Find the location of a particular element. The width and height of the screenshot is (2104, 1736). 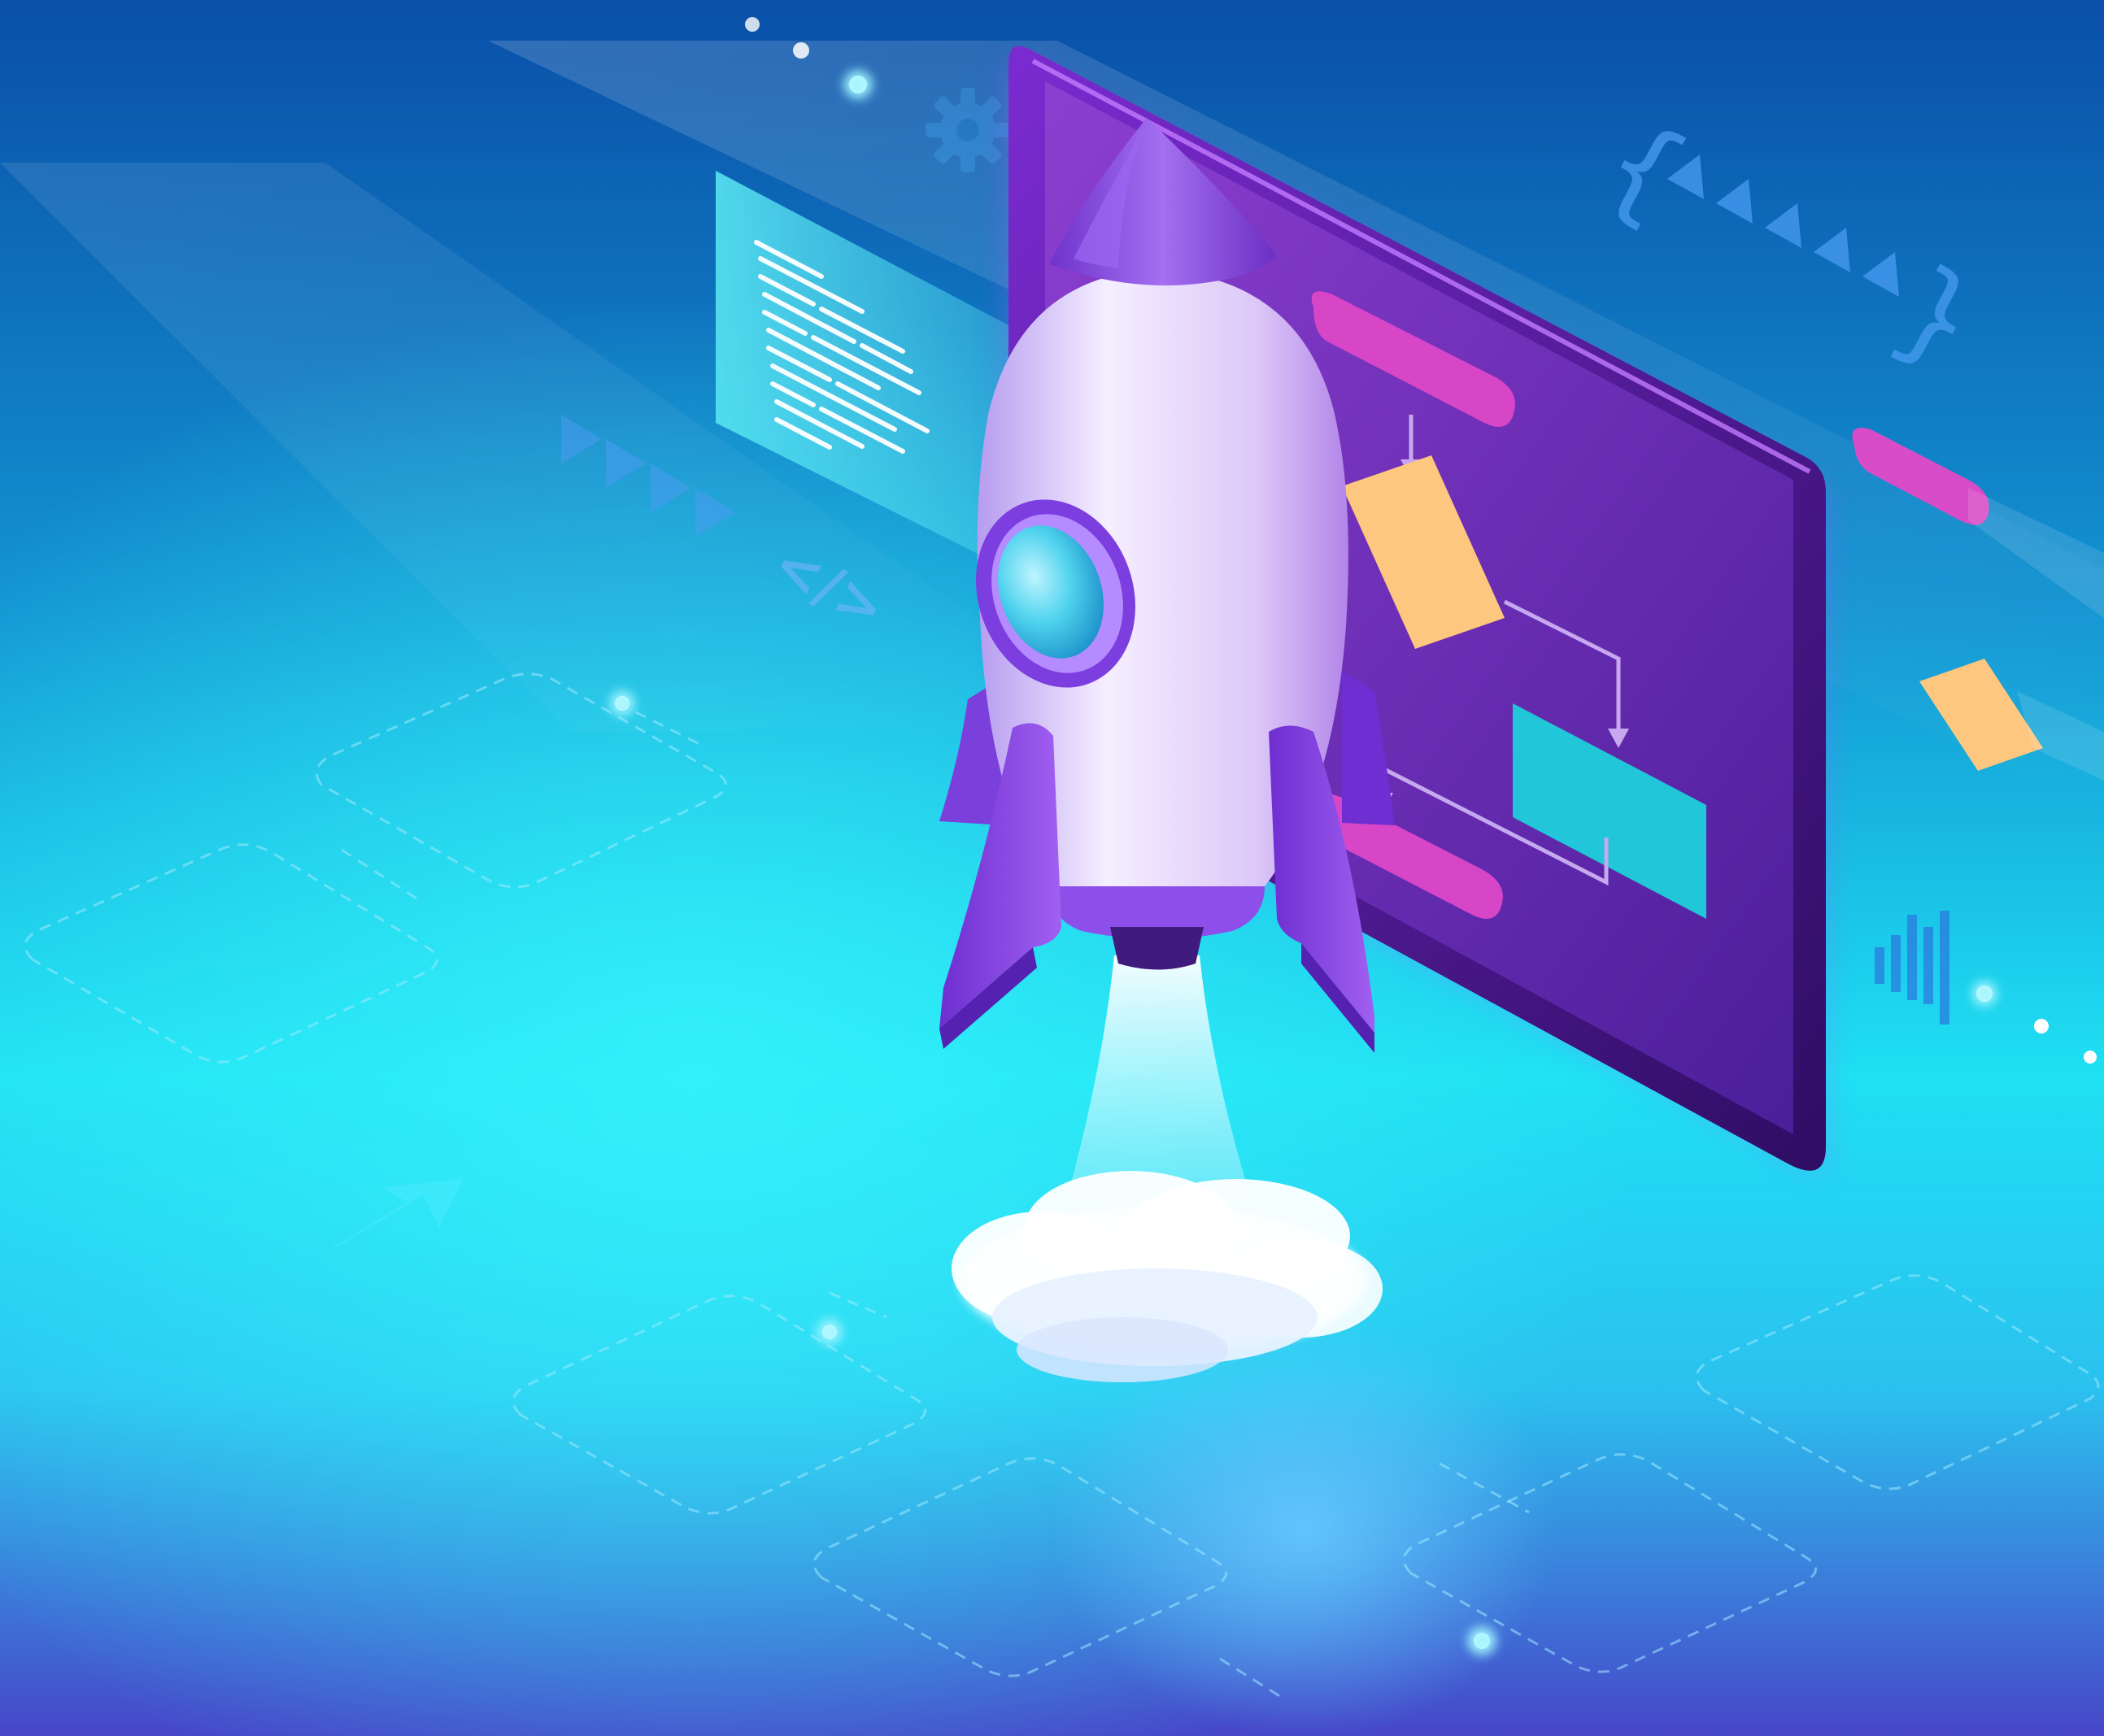

gear-icon is located at coordinates (968, 130).